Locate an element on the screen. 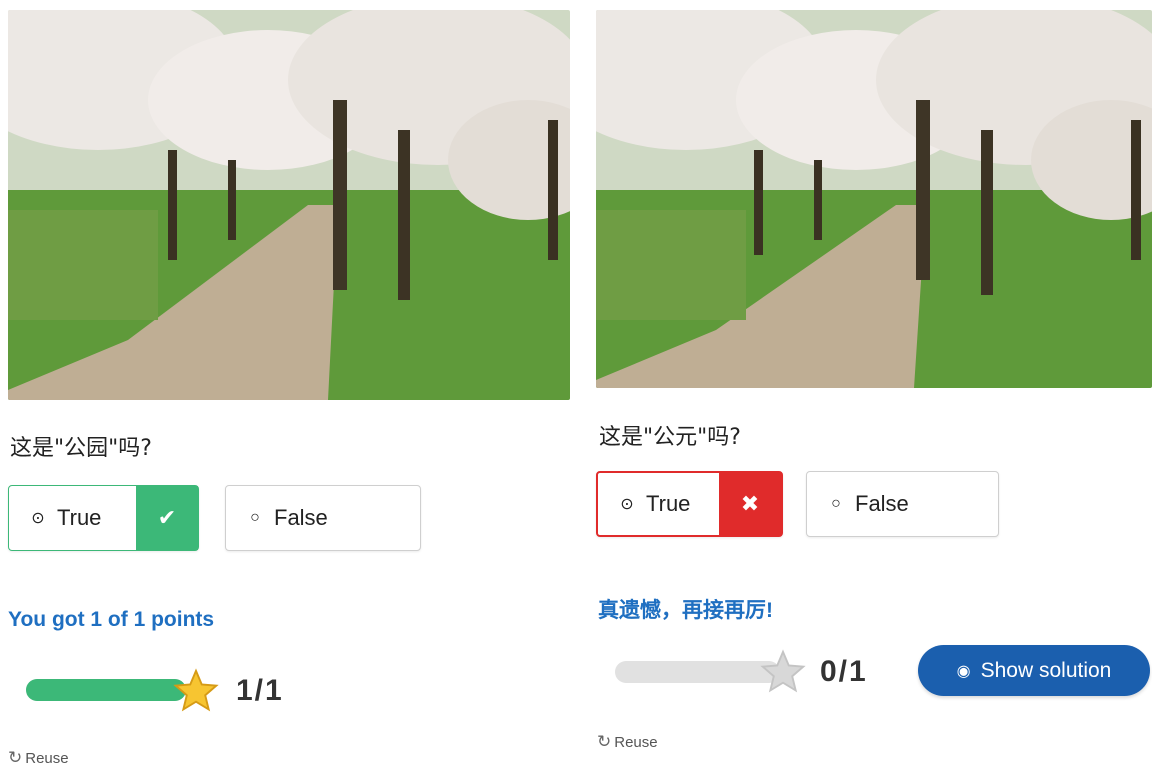 This screenshot has height=768, width=1152. question-text: 这是"公园"吗? is located at coordinates (81, 448).